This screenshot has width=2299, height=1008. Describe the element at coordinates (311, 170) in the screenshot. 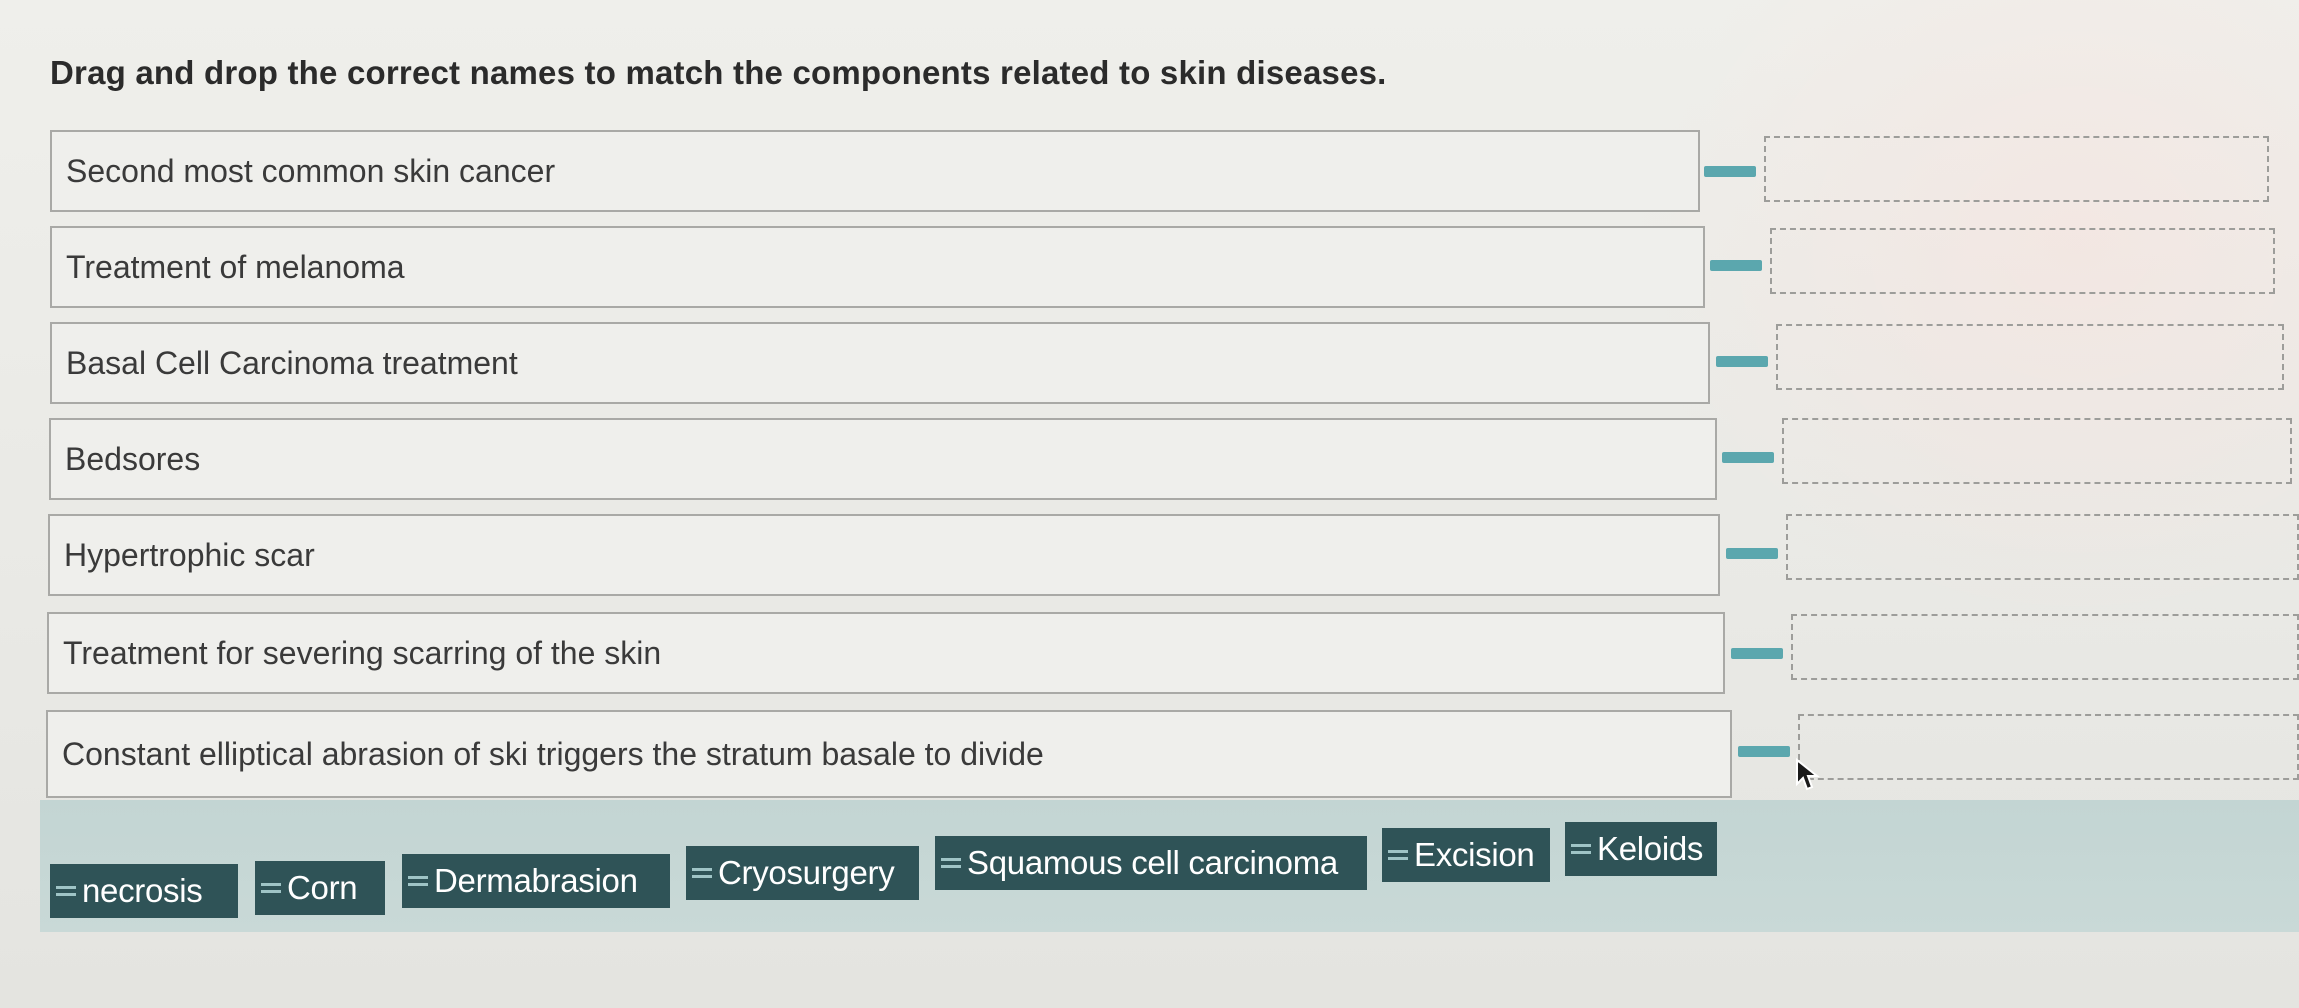

I see `prompt-label: Second most common skin cancer` at that location.